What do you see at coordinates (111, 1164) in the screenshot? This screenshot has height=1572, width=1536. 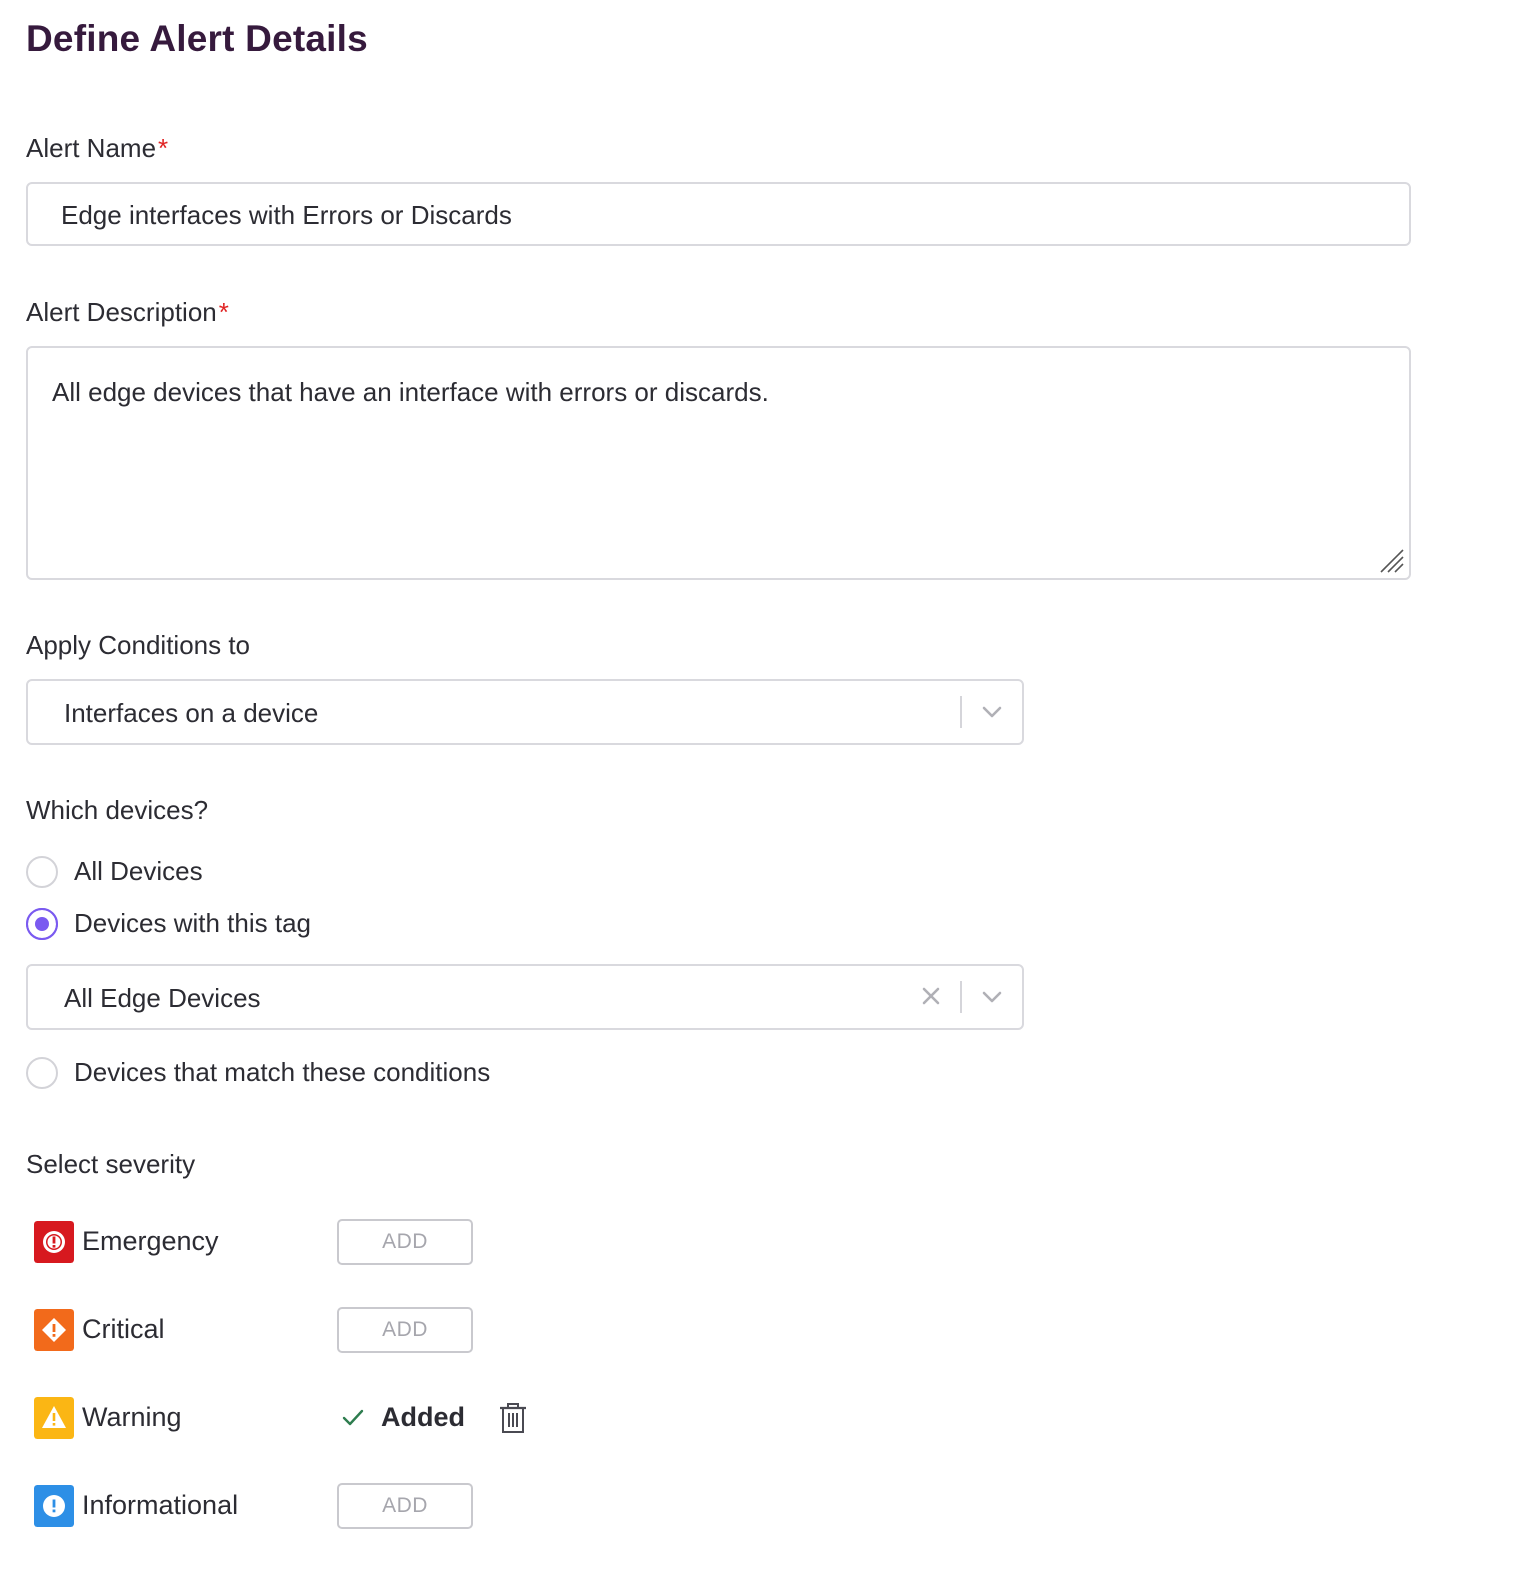 I see `select-severity-label: Select severity` at bounding box center [111, 1164].